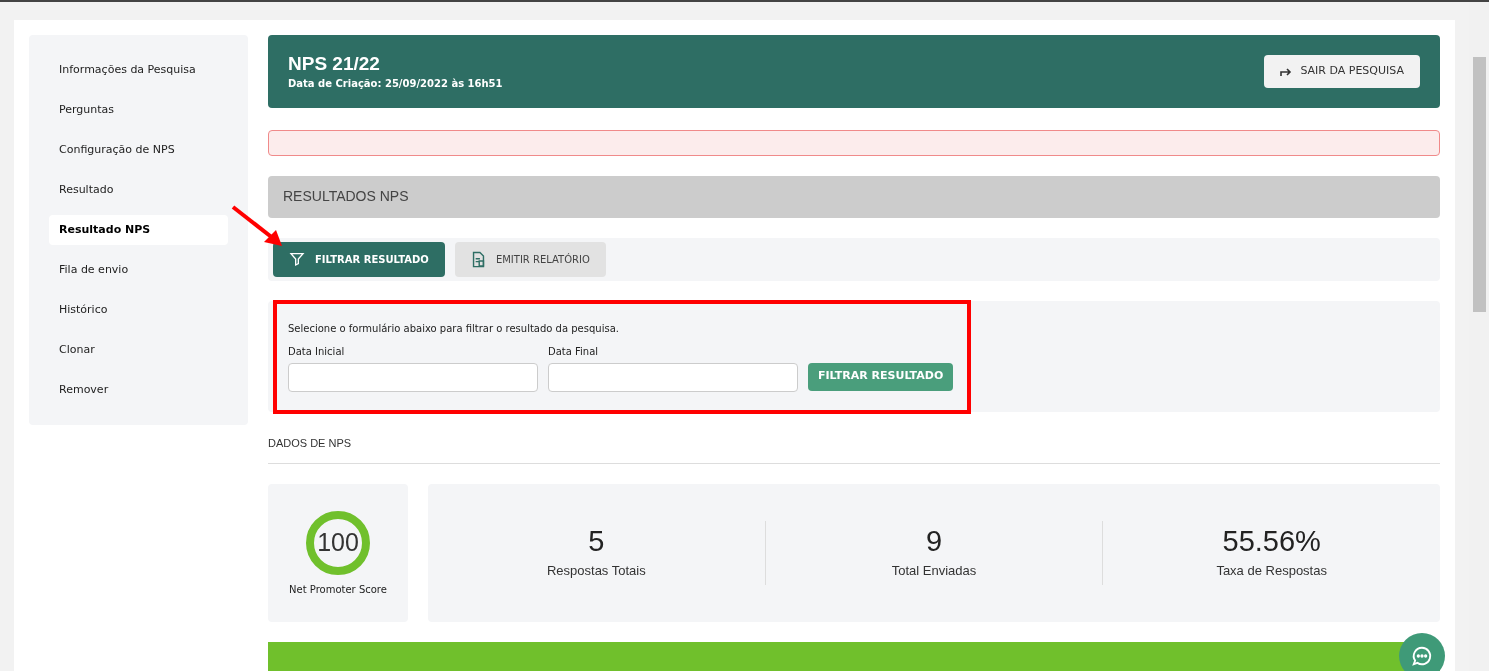 The image size is (1489, 671). I want to click on section-title: RESULTADOS NPS, so click(346, 197).